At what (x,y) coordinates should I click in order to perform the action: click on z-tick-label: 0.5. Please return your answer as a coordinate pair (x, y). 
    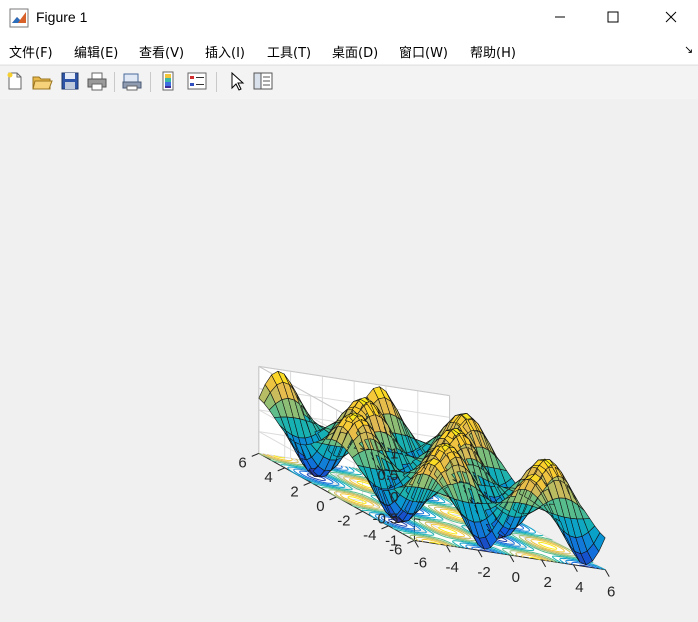
    Looking at the image, I should click on (388, 475).